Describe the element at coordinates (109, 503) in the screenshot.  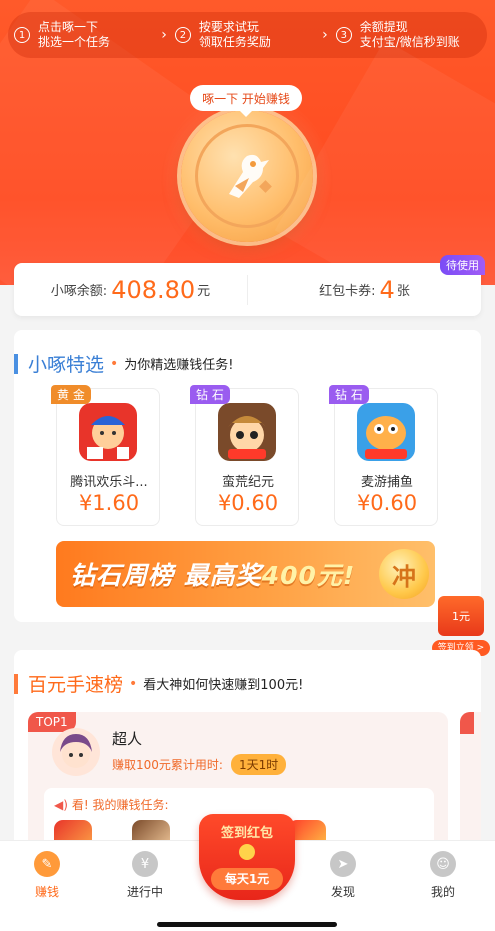
I see `game-reward: ¥1.60` at that location.